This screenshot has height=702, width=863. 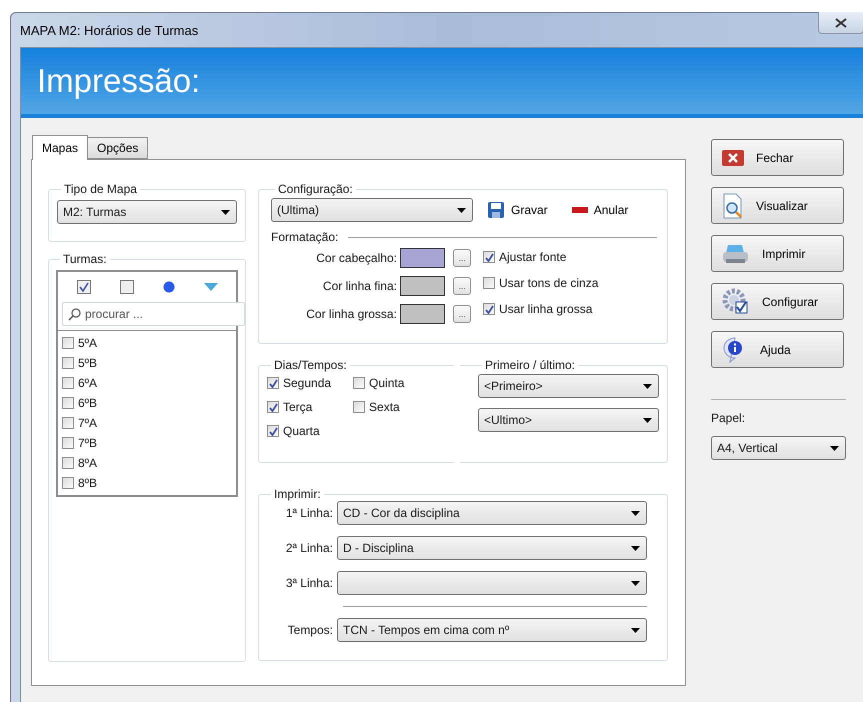 I want to click on checkbox-label: 7ºB, so click(x=88, y=443).